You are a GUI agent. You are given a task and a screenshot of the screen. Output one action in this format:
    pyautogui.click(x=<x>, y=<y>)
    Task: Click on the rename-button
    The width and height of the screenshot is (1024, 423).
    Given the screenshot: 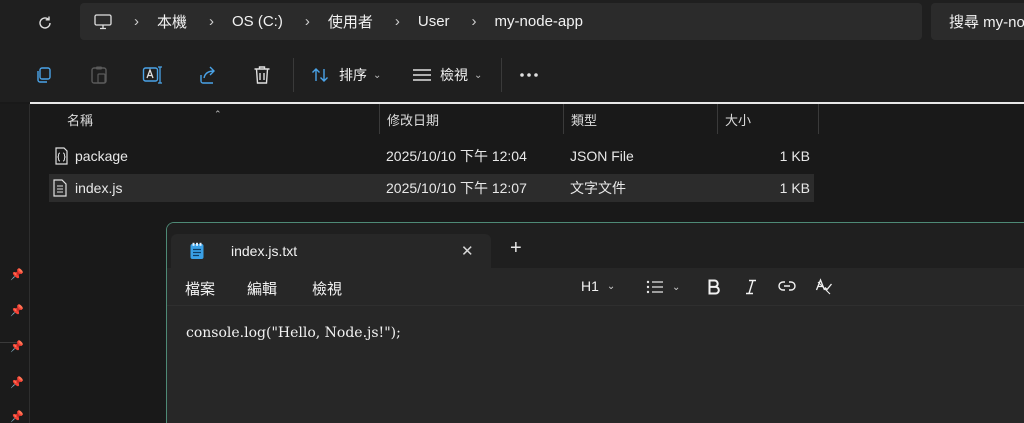 What is the action you would take?
    pyautogui.click(x=153, y=75)
    